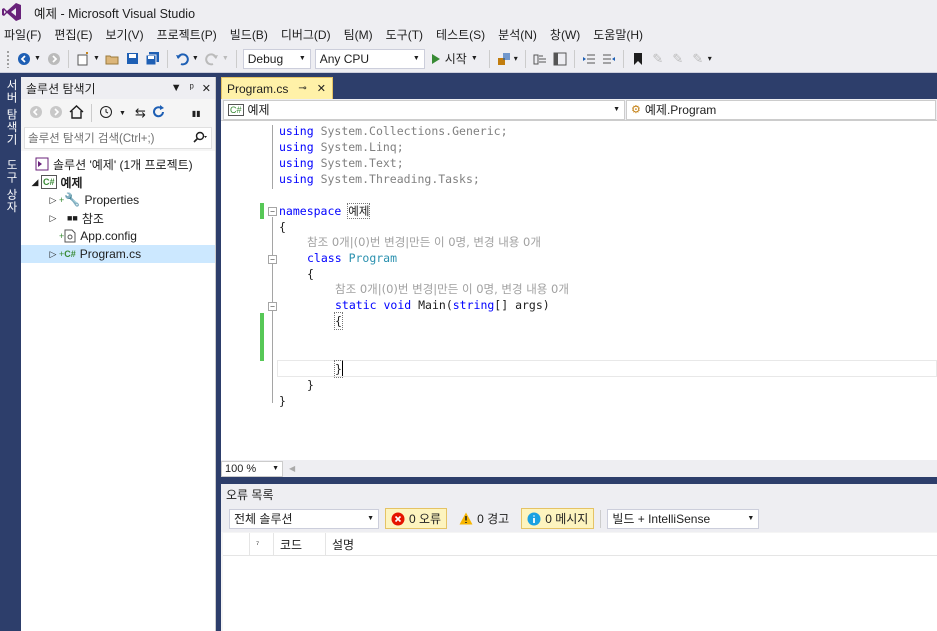 Image resolution: width=937 pixels, height=631 pixels. I want to click on messages-filter-button: 0 메시지, so click(558, 518).